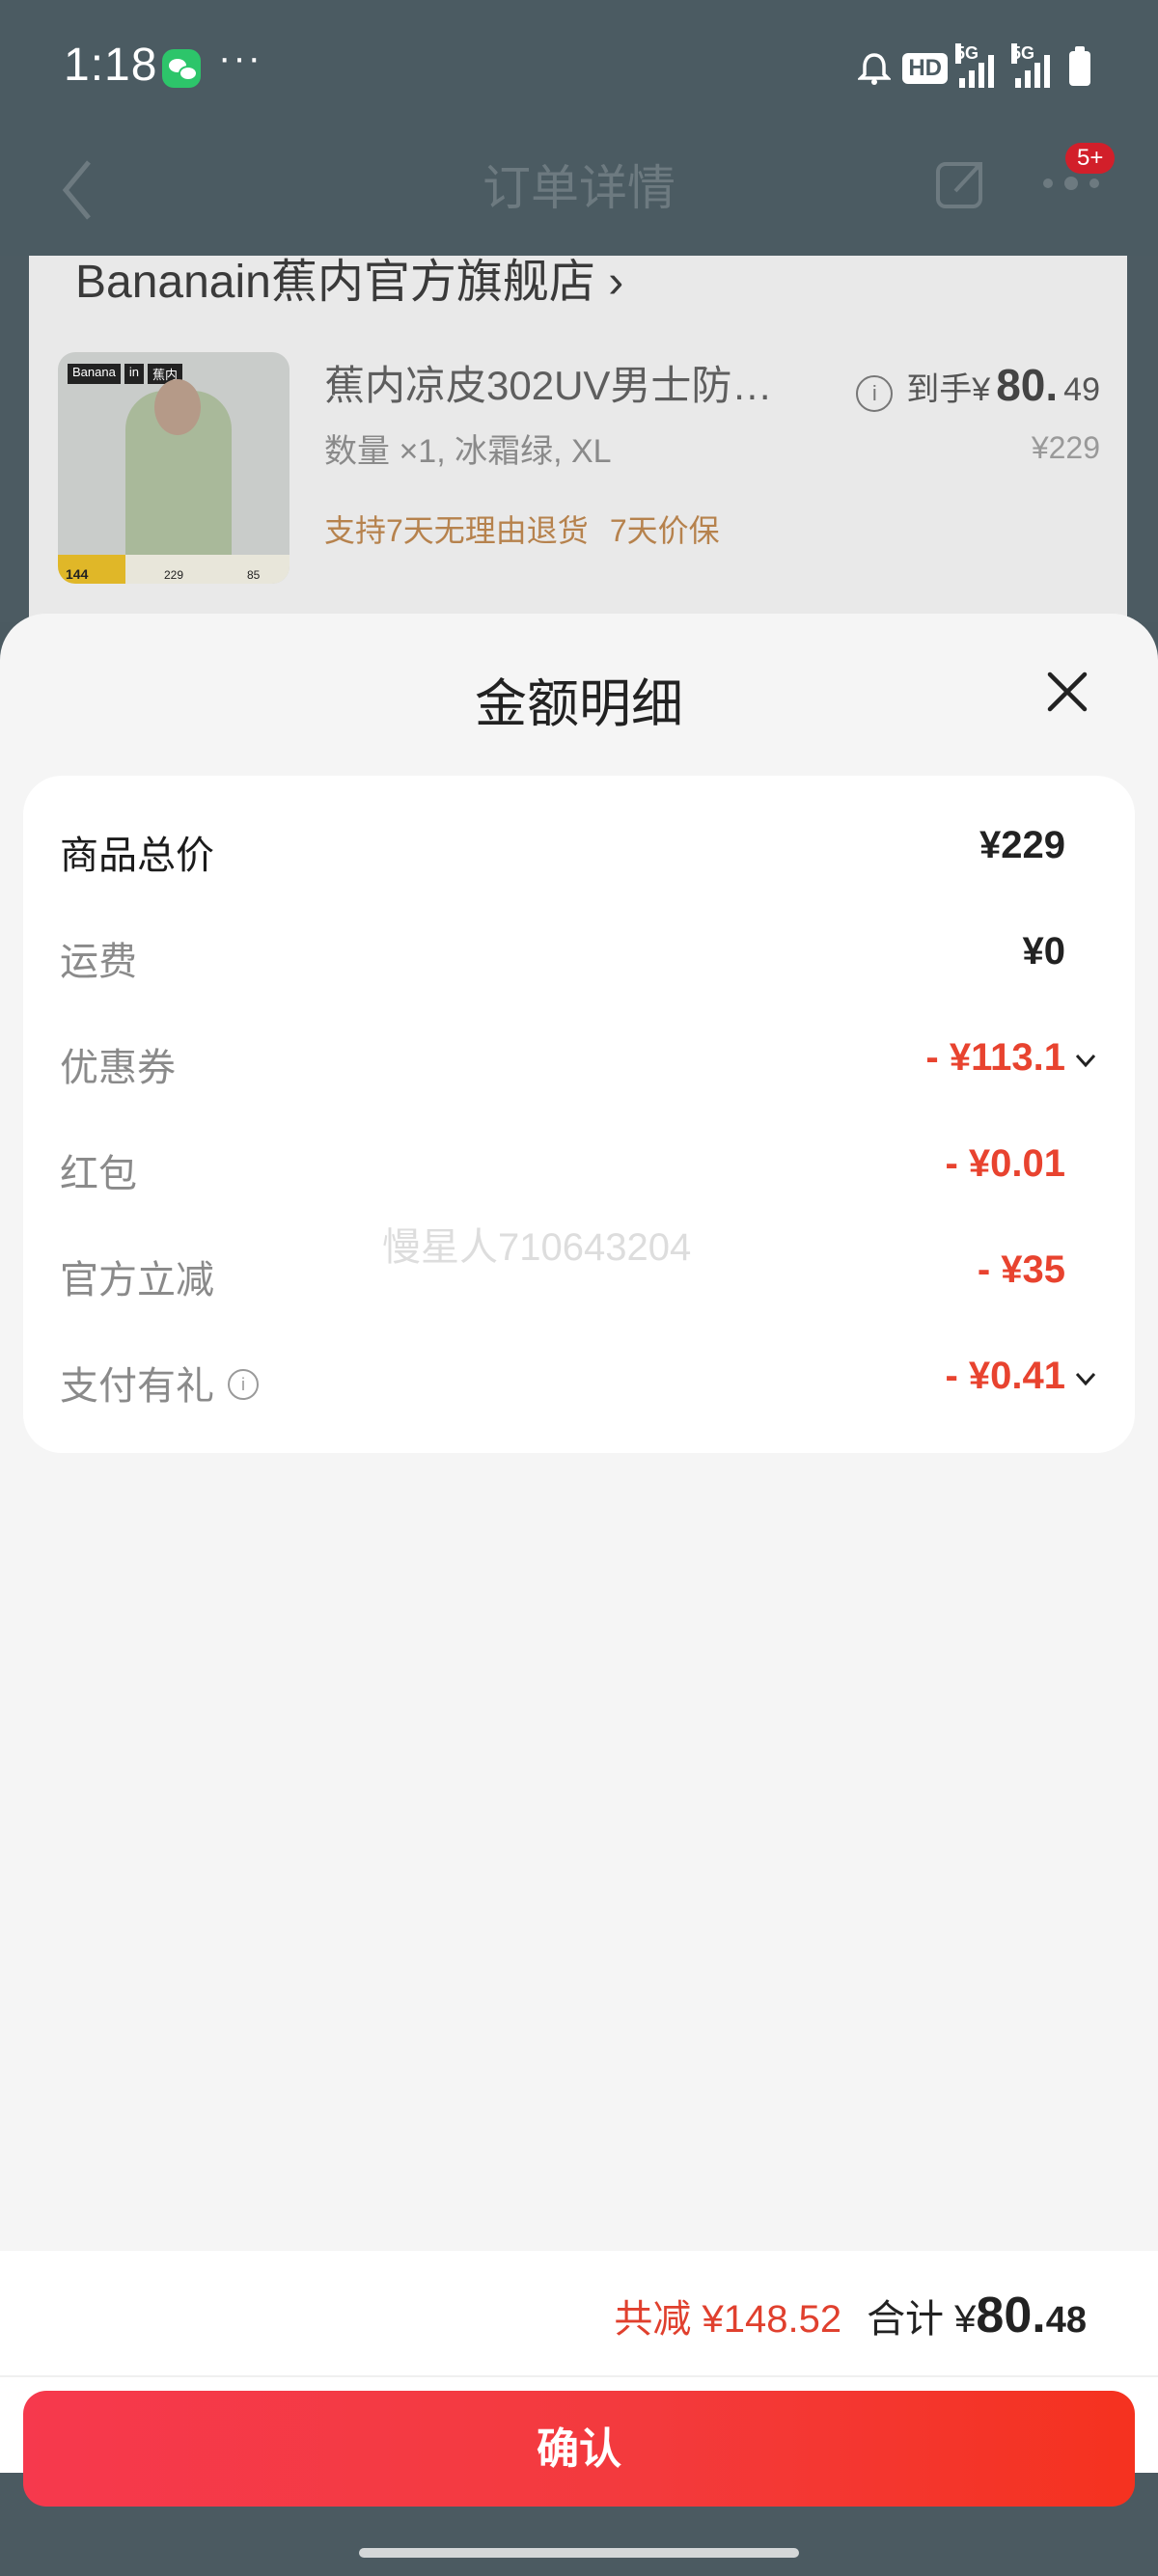 The image size is (1158, 2576). I want to click on wechat-icon, so click(181, 68).